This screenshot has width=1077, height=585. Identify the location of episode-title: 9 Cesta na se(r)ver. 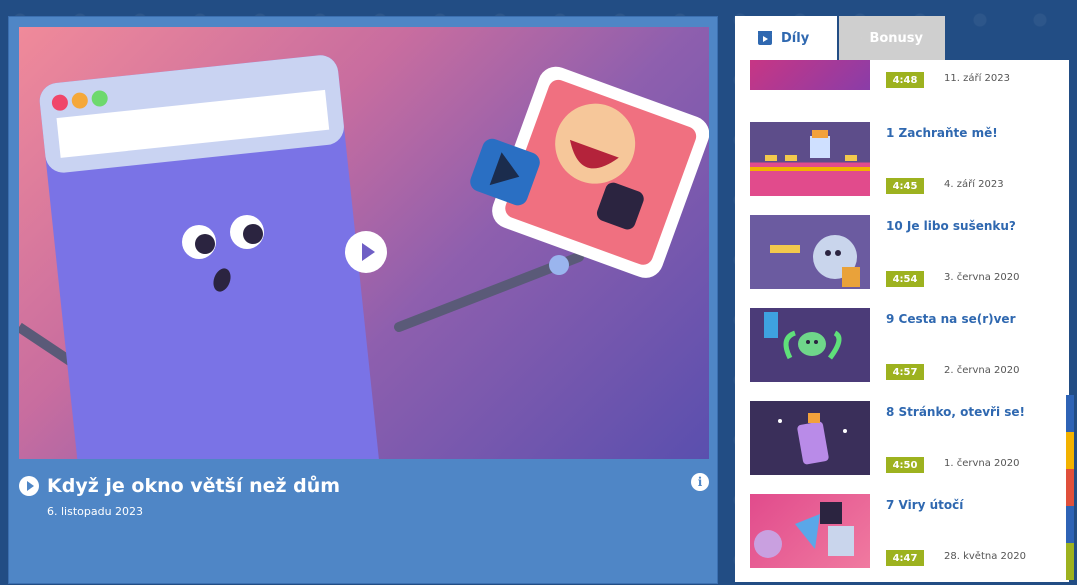
(951, 319).